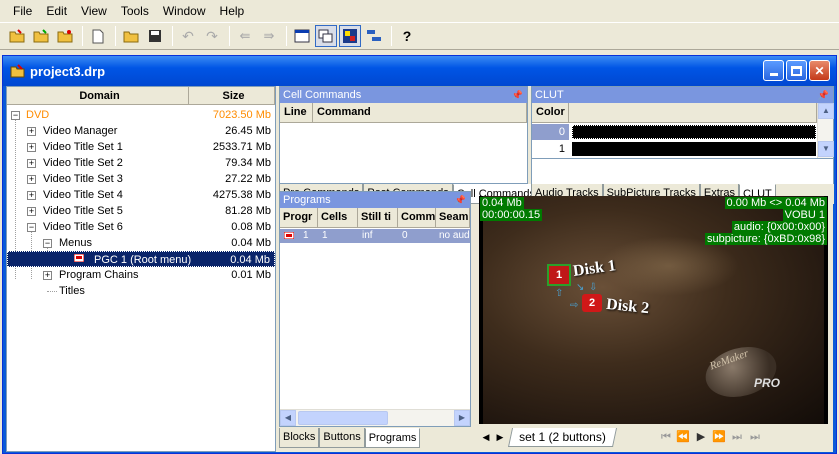  Describe the element at coordinates (420, 113) in the screenshot. I see `column-header-command: Command` at that location.